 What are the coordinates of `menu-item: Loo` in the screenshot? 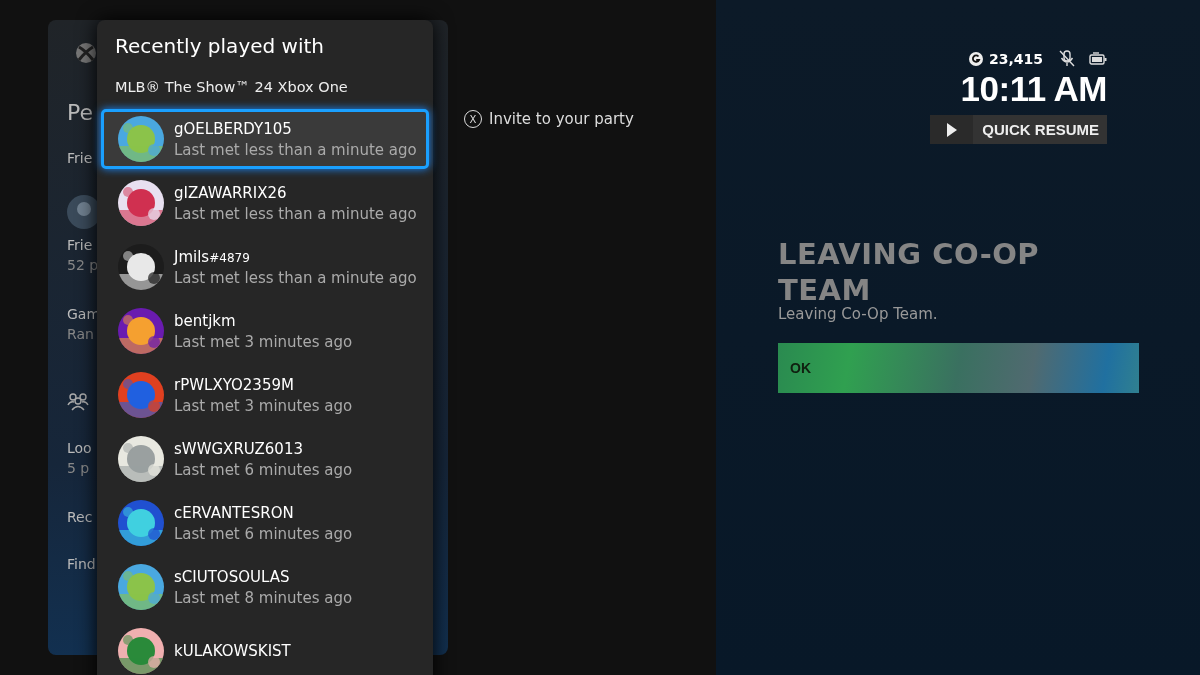 It's located at (79, 448).